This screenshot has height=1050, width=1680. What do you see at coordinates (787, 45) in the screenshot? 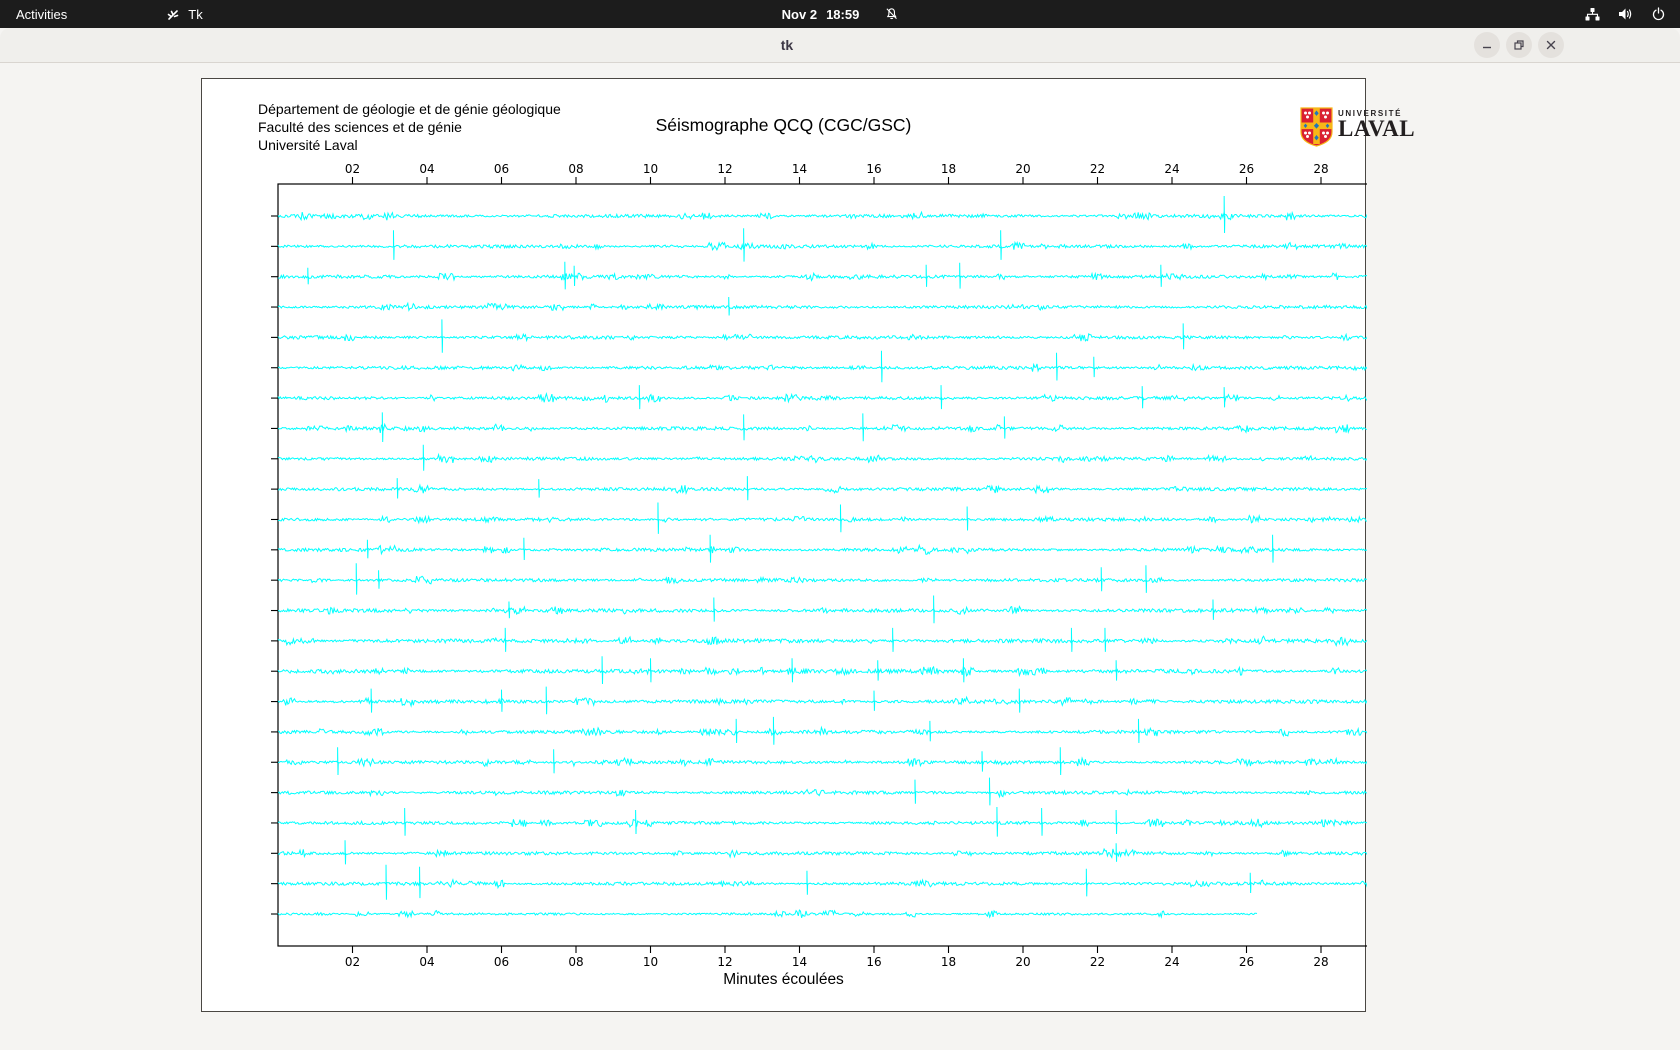
I see `window-title: tk` at bounding box center [787, 45].